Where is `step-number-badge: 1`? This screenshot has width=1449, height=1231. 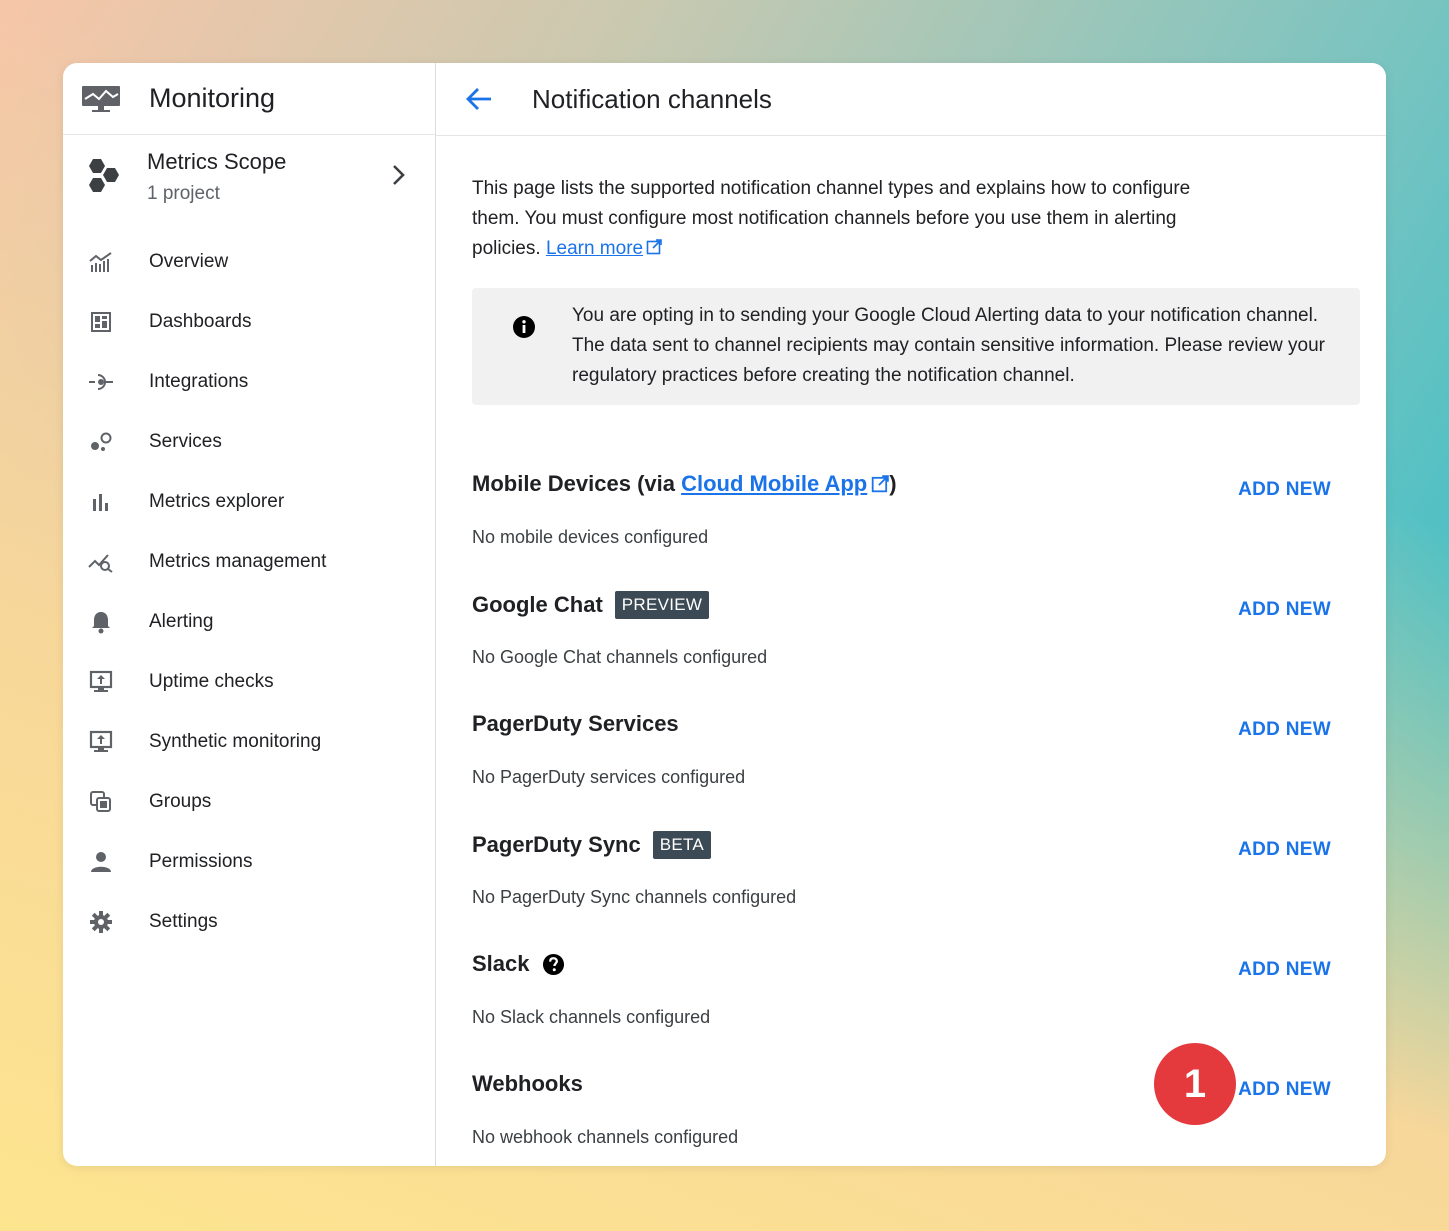 step-number-badge: 1 is located at coordinates (1195, 1084).